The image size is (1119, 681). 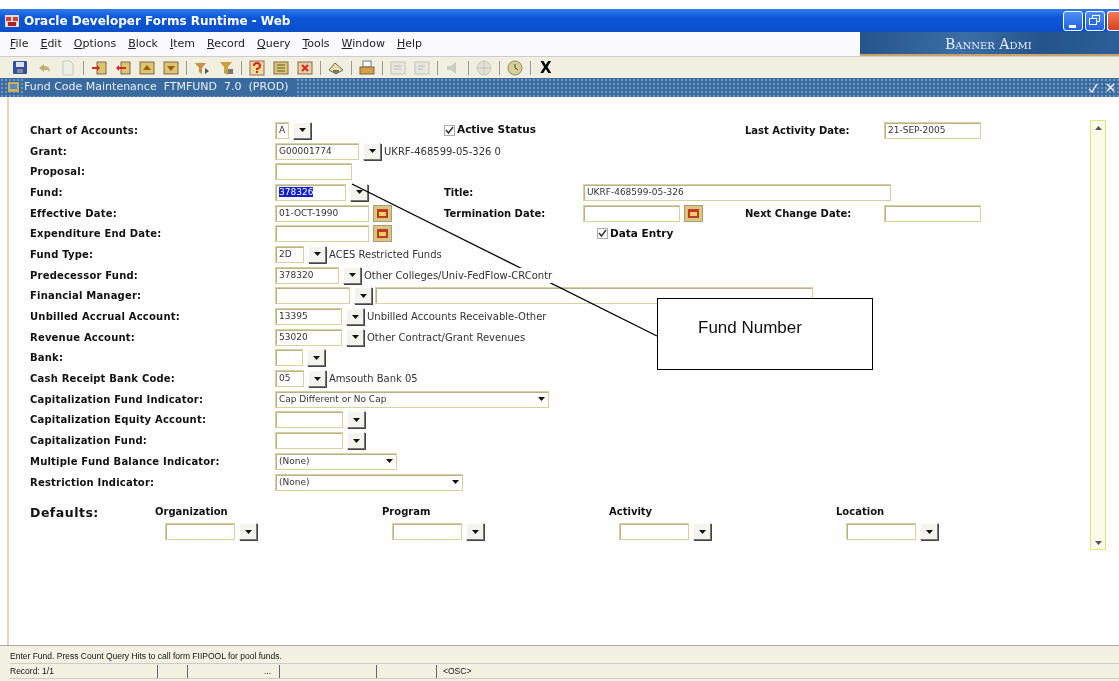 What do you see at coordinates (308, 337) in the screenshot?
I see `input-field: 53020` at bounding box center [308, 337].